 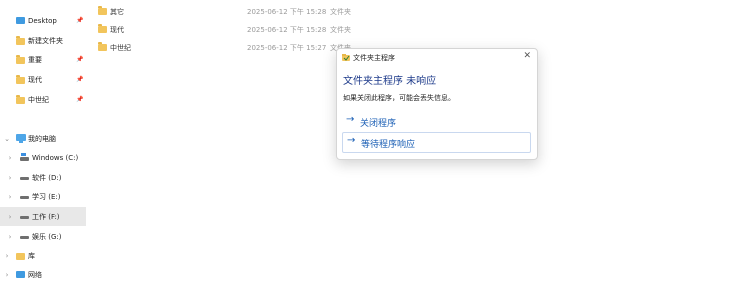 I want to click on sidebar-item-this-pc: ⌄ 我的电脑, so click(x=43, y=138).